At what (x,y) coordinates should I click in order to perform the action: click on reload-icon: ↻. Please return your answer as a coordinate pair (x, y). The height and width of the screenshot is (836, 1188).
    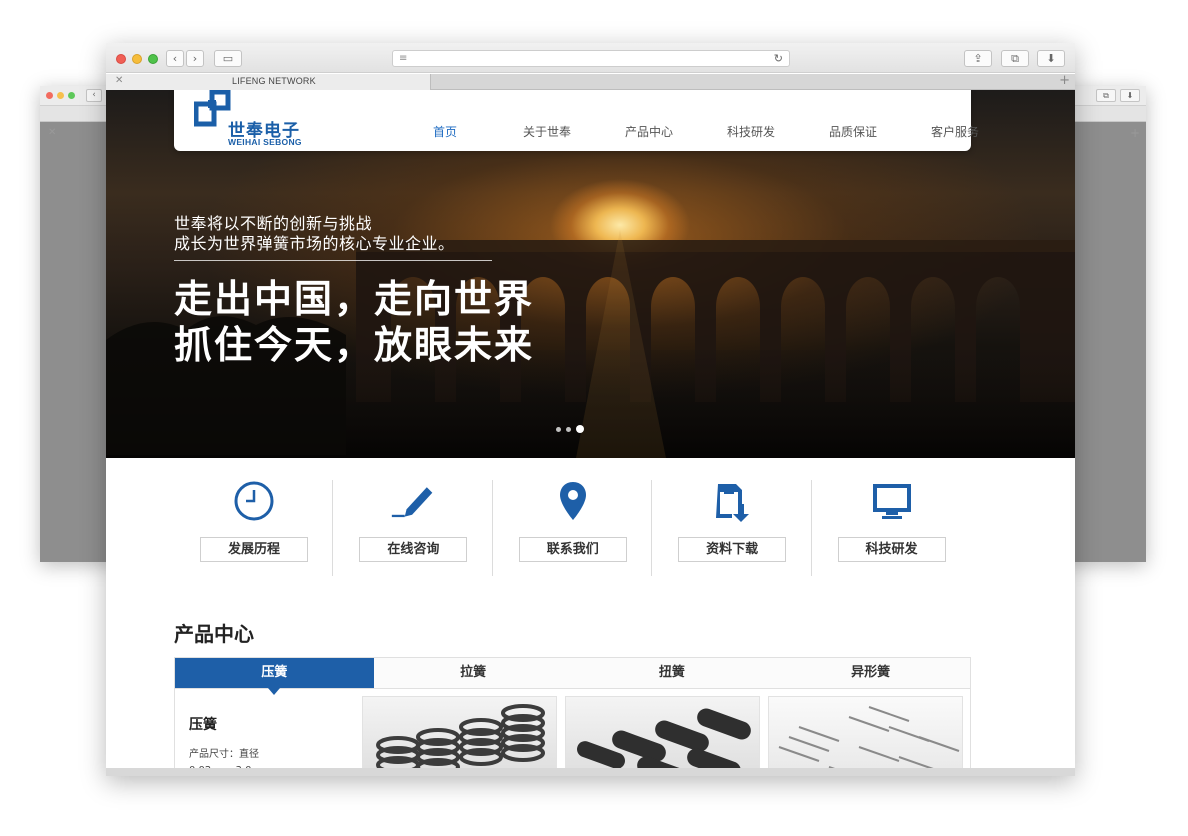
    Looking at the image, I should click on (778, 58).